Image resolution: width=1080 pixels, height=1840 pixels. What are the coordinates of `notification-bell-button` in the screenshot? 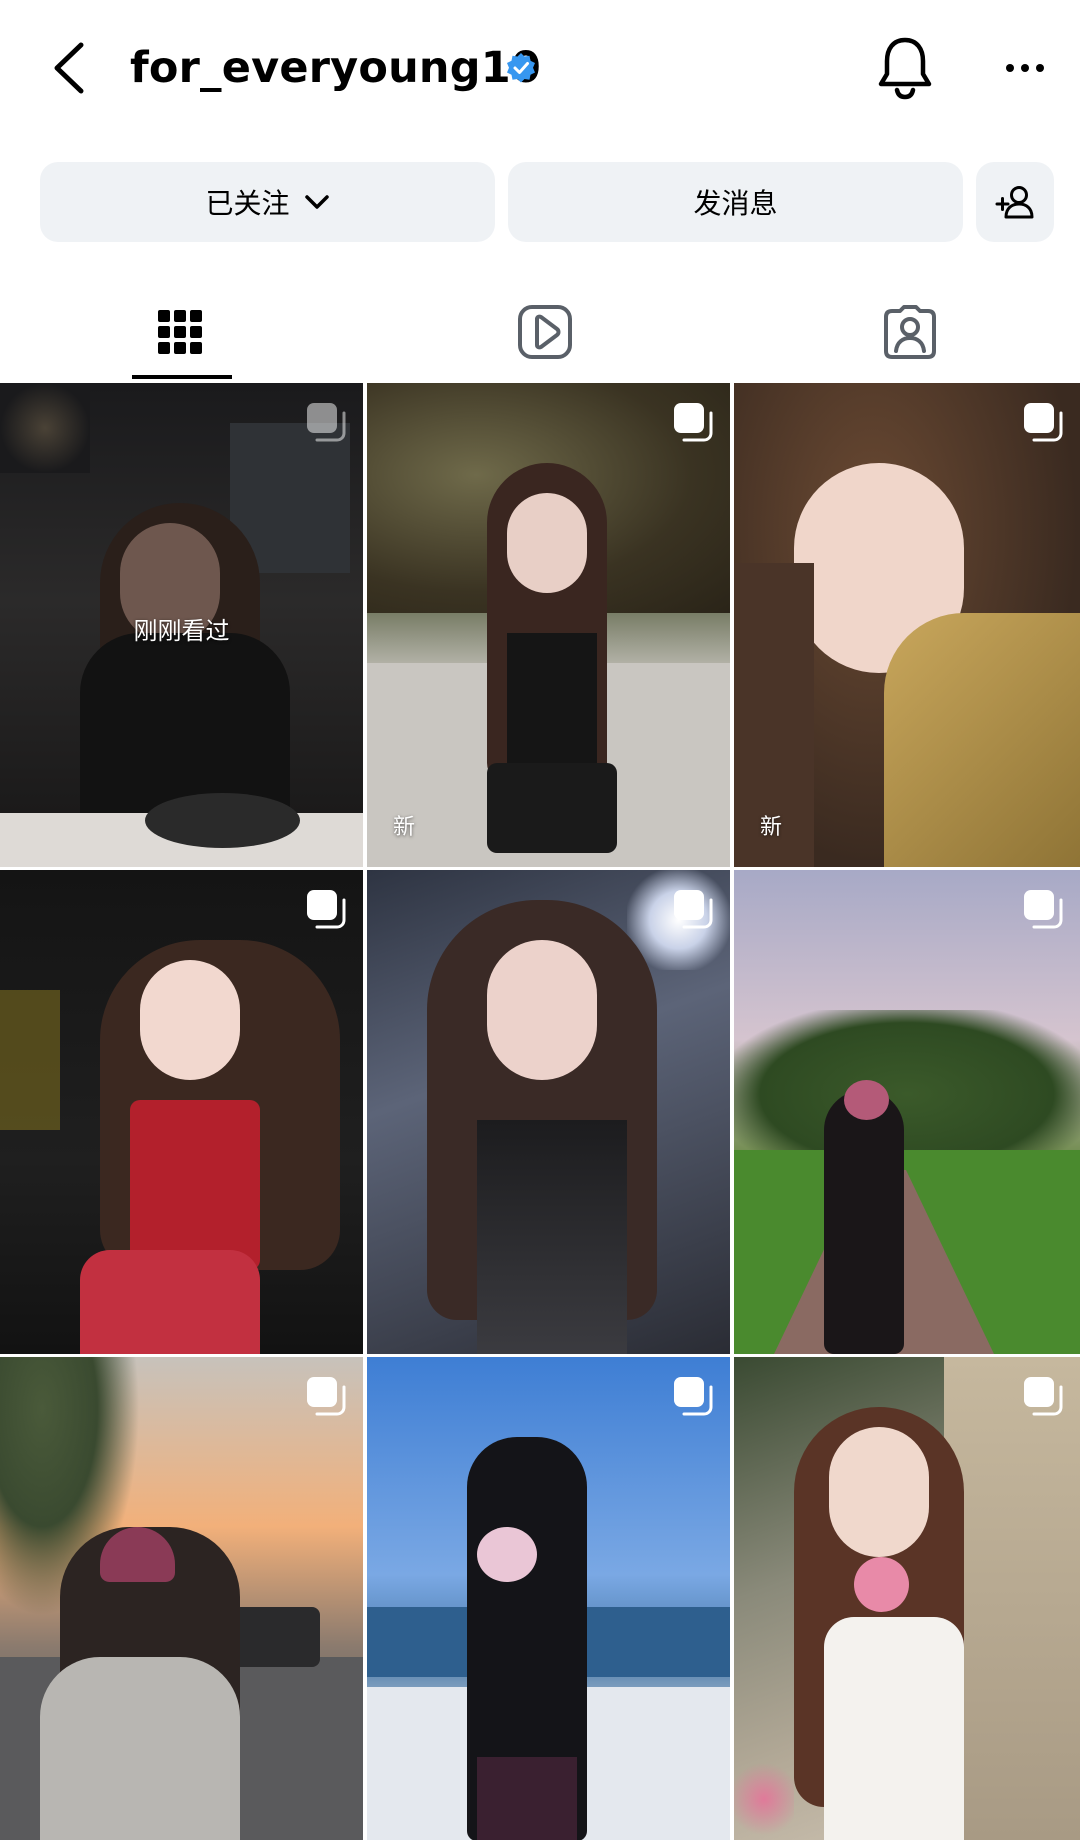 It's located at (905, 68).